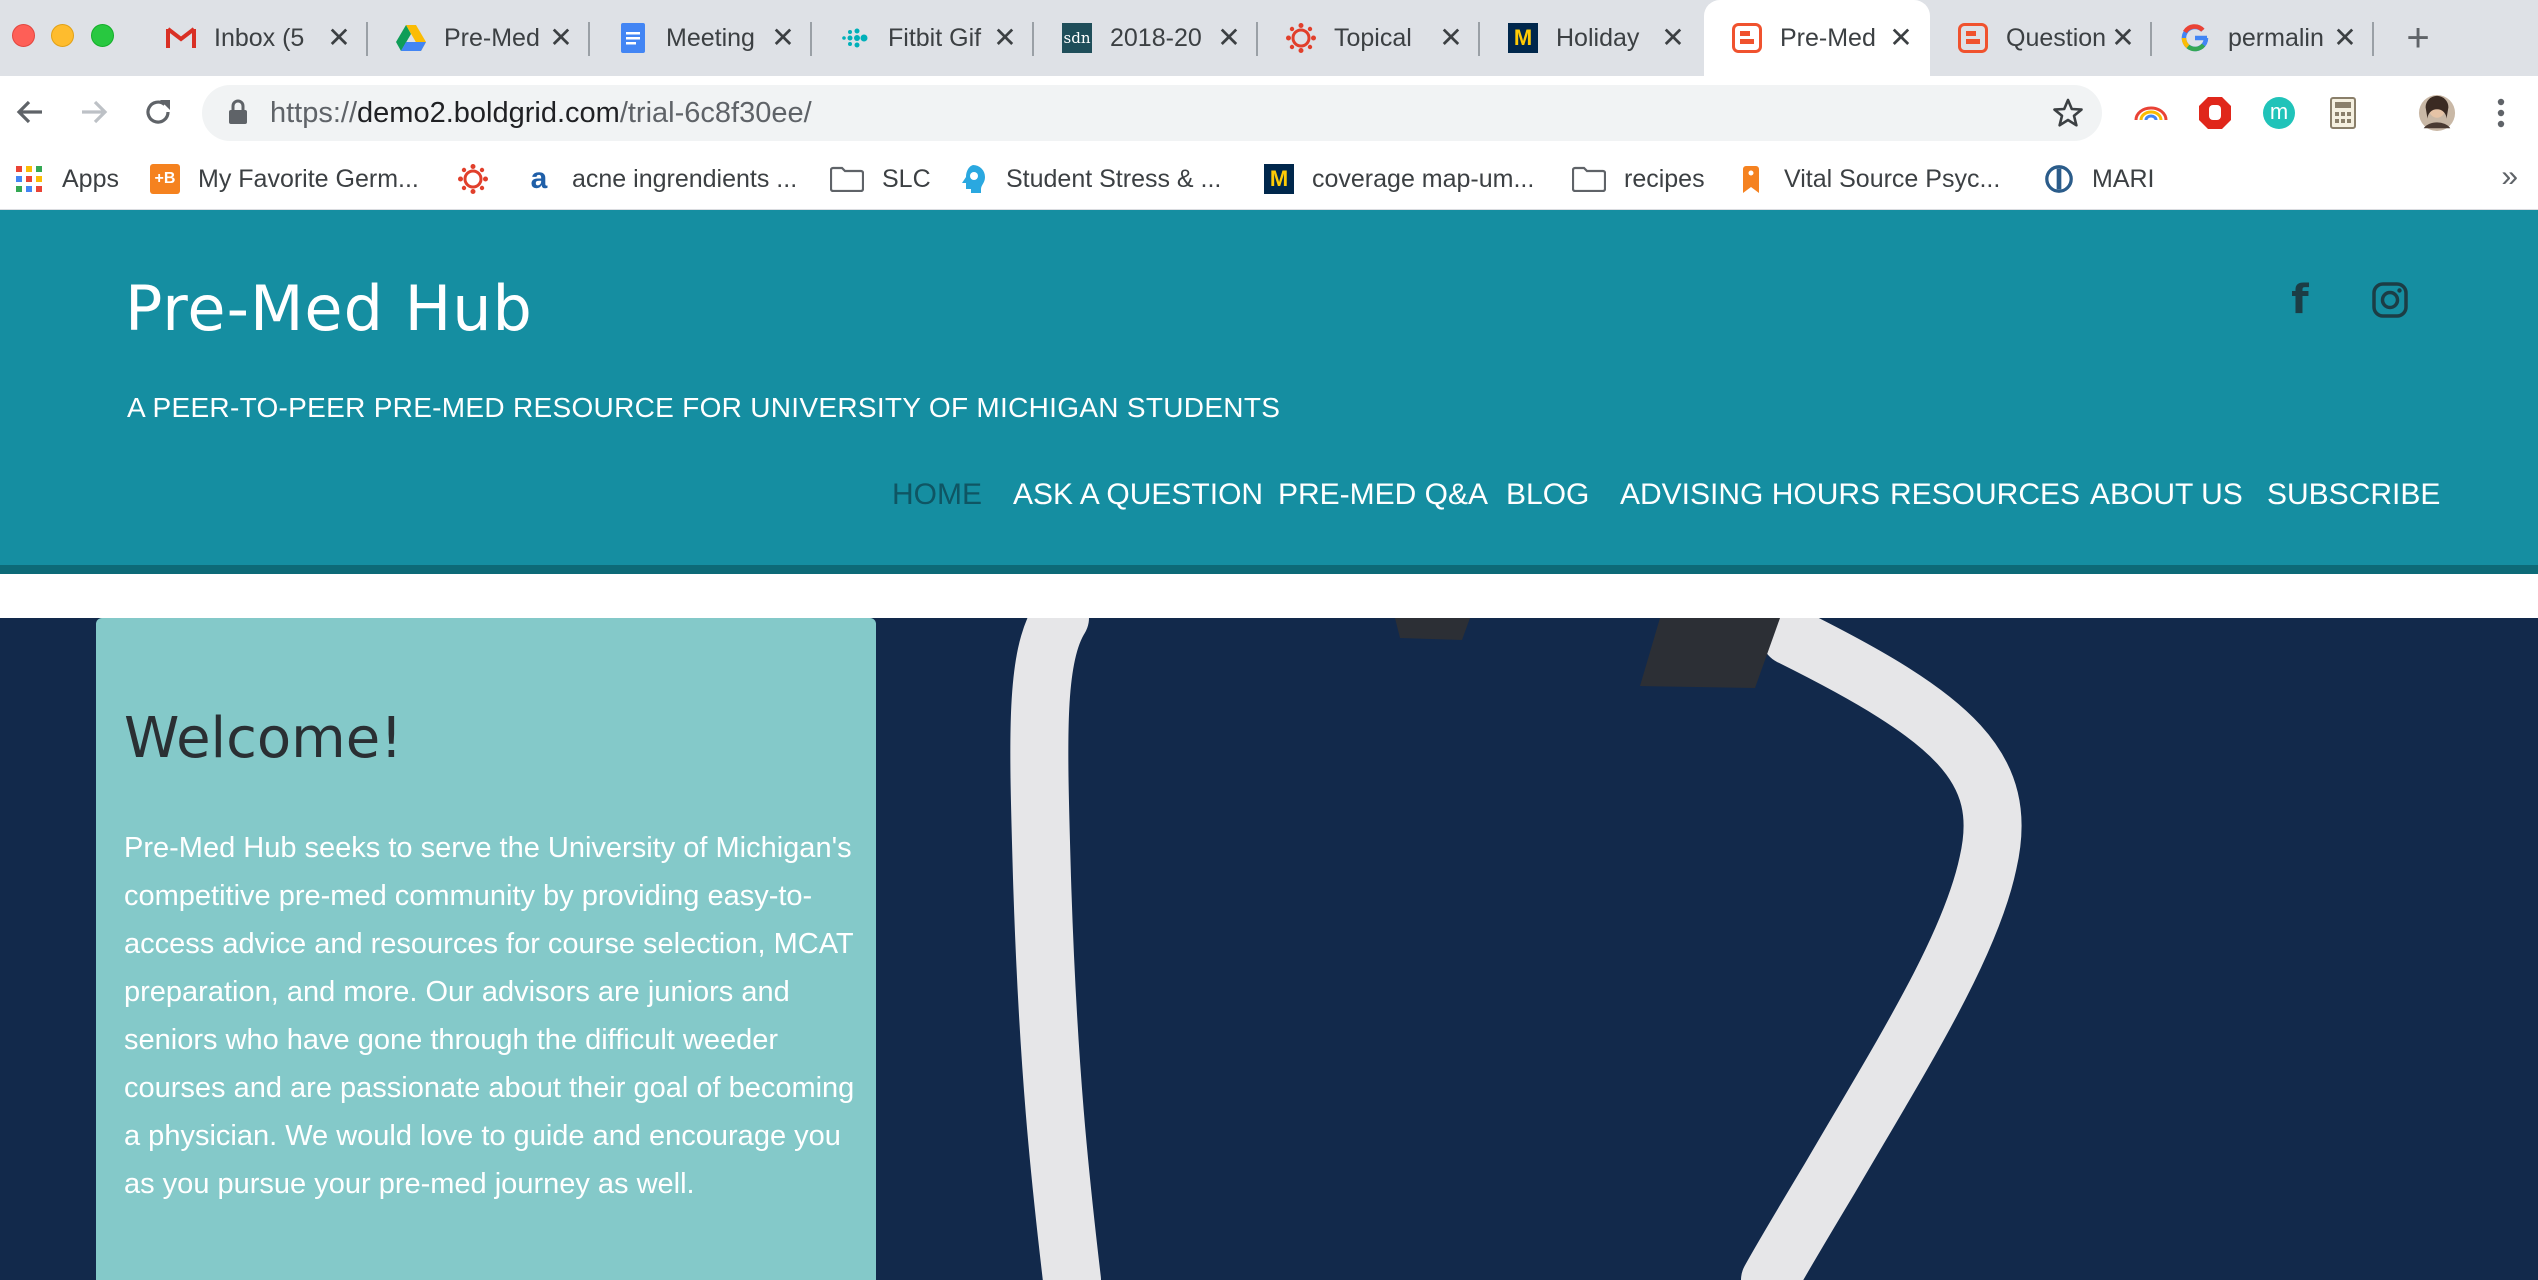 The height and width of the screenshot is (1280, 2538). What do you see at coordinates (94, 112) in the screenshot?
I see `forward-button` at bounding box center [94, 112].